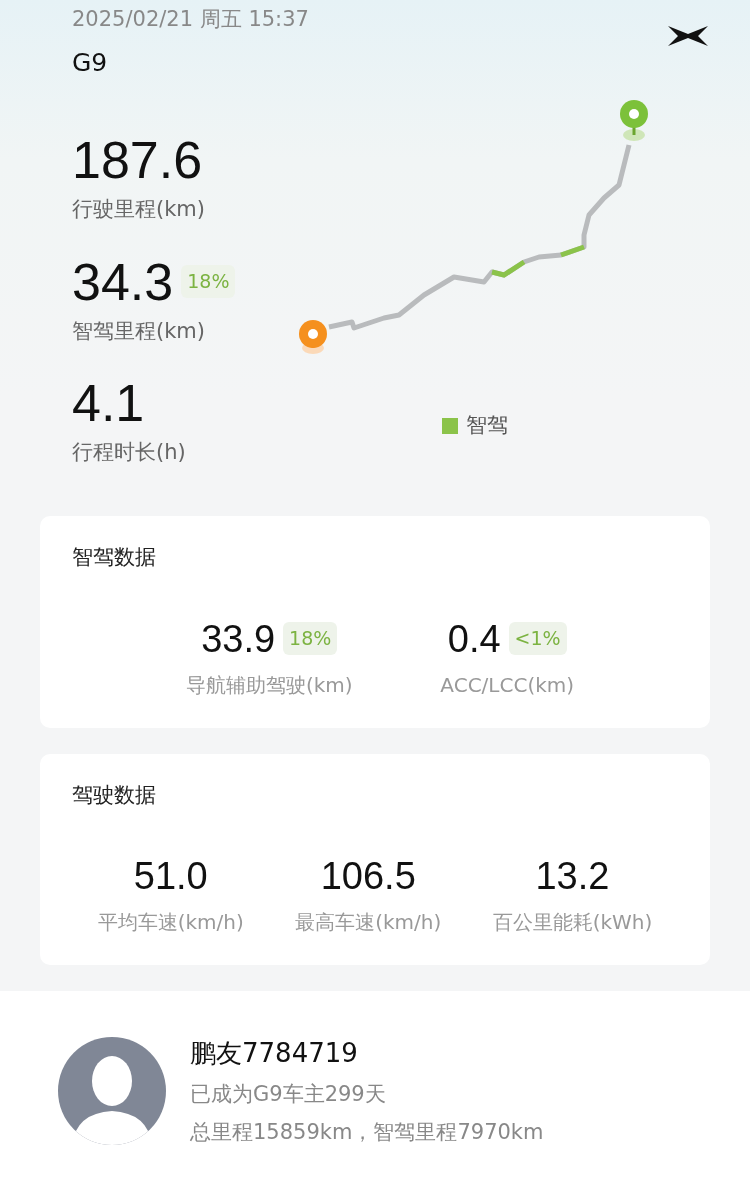 Image resolution: width=750 pixels, height=1187 pixels. What do you see at coordinates (634, 120) in the screenshot?
I see `end-pin-icon` at bounding box center [634, 120].